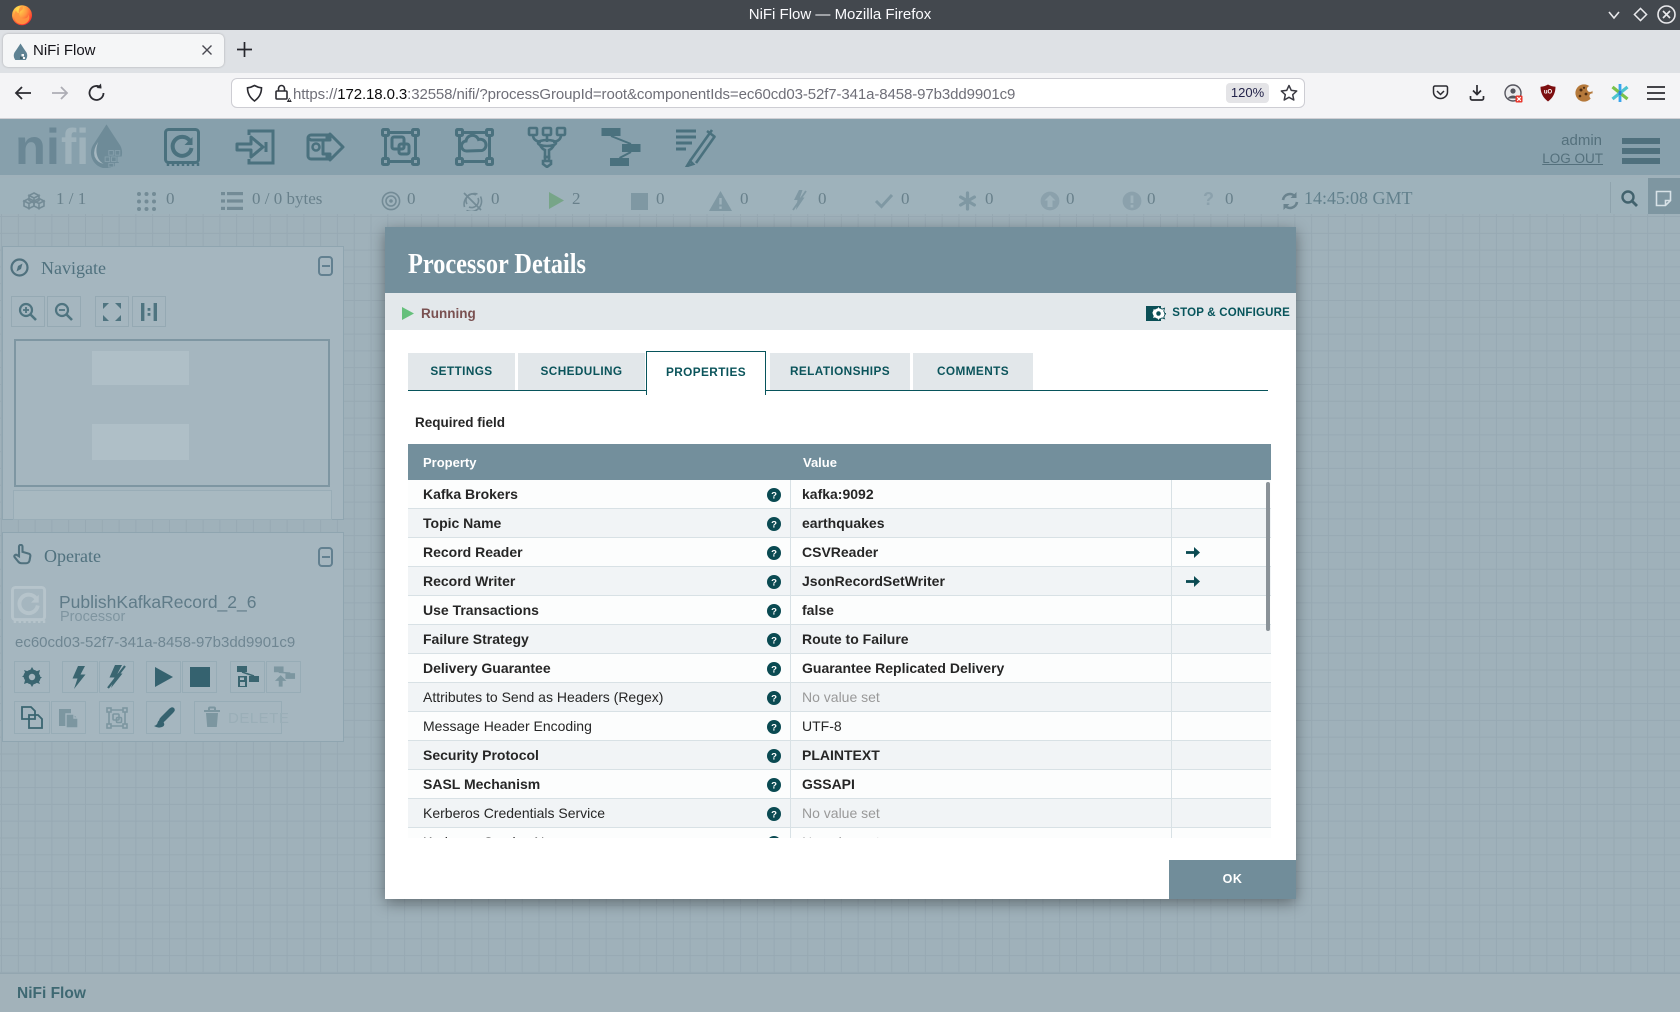 This screenshot has width=1680, height=1012. What do you see at coordinates (1548, 93) in the screenshot?
I see `svg-text: uO` at bounding box center [1548, 93].